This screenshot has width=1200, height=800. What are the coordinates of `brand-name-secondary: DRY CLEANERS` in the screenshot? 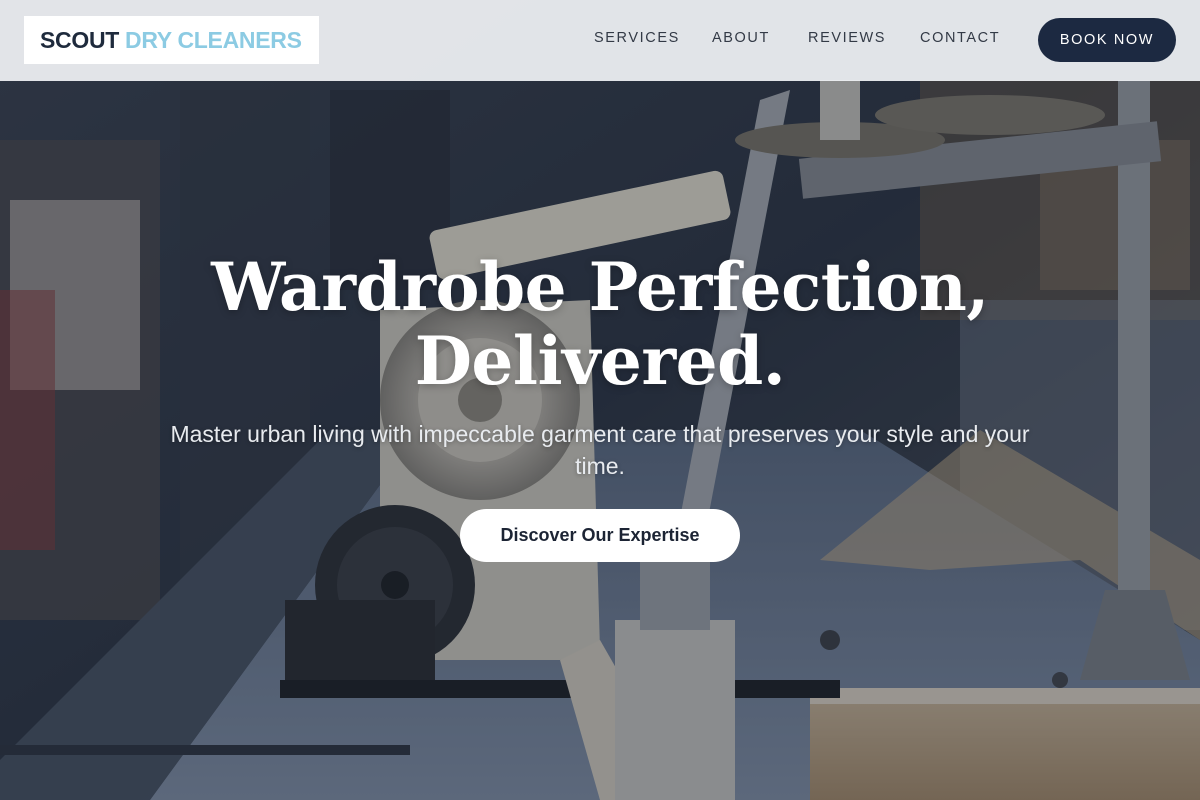 It's located at (213, 39).